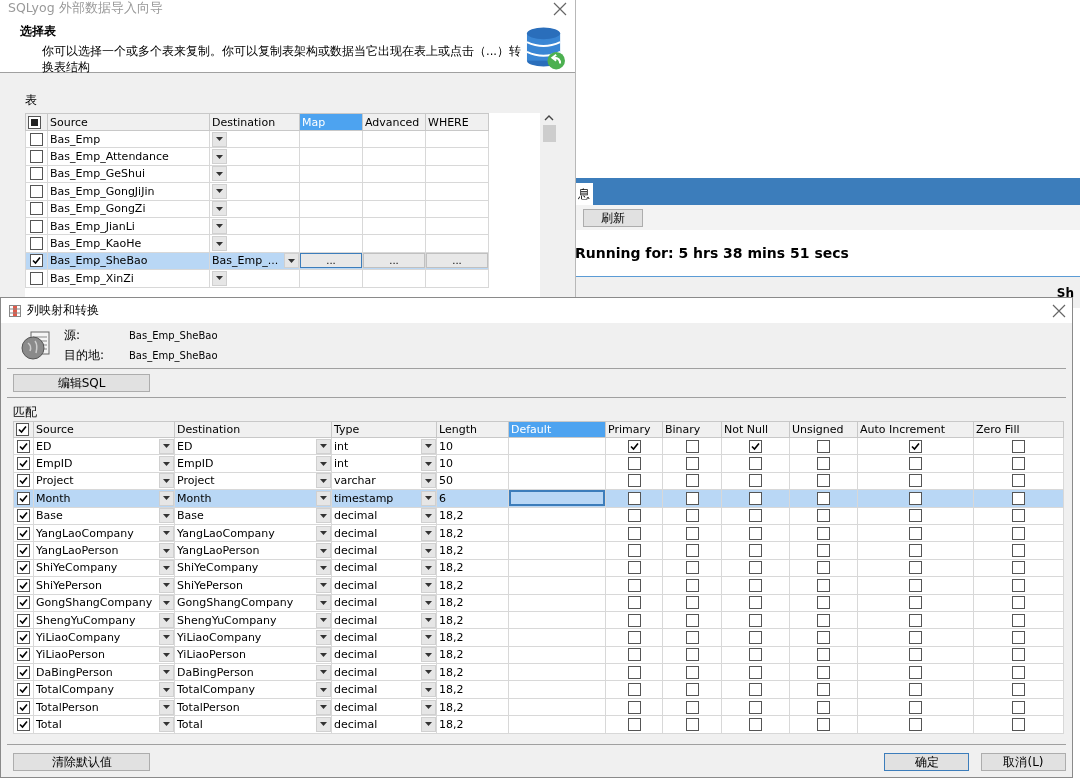  I want to click on column-header: Unsigned, so click(823, 429).